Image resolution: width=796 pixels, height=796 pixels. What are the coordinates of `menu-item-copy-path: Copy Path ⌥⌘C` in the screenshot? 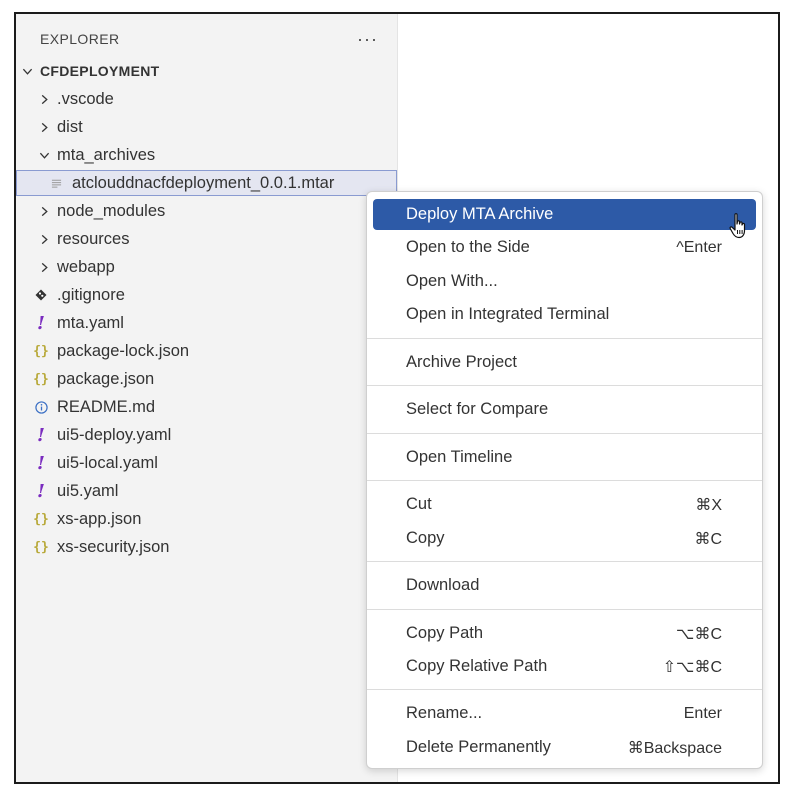 It's located at (564, 633).